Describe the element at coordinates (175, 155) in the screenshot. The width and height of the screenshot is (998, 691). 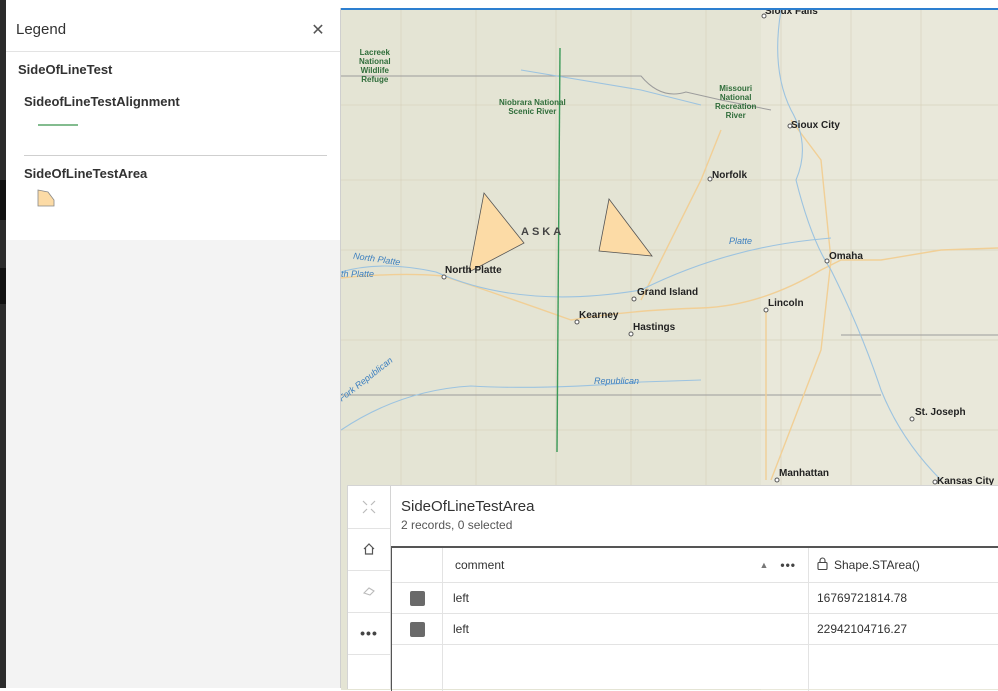
I see `legend-divider` at that location.